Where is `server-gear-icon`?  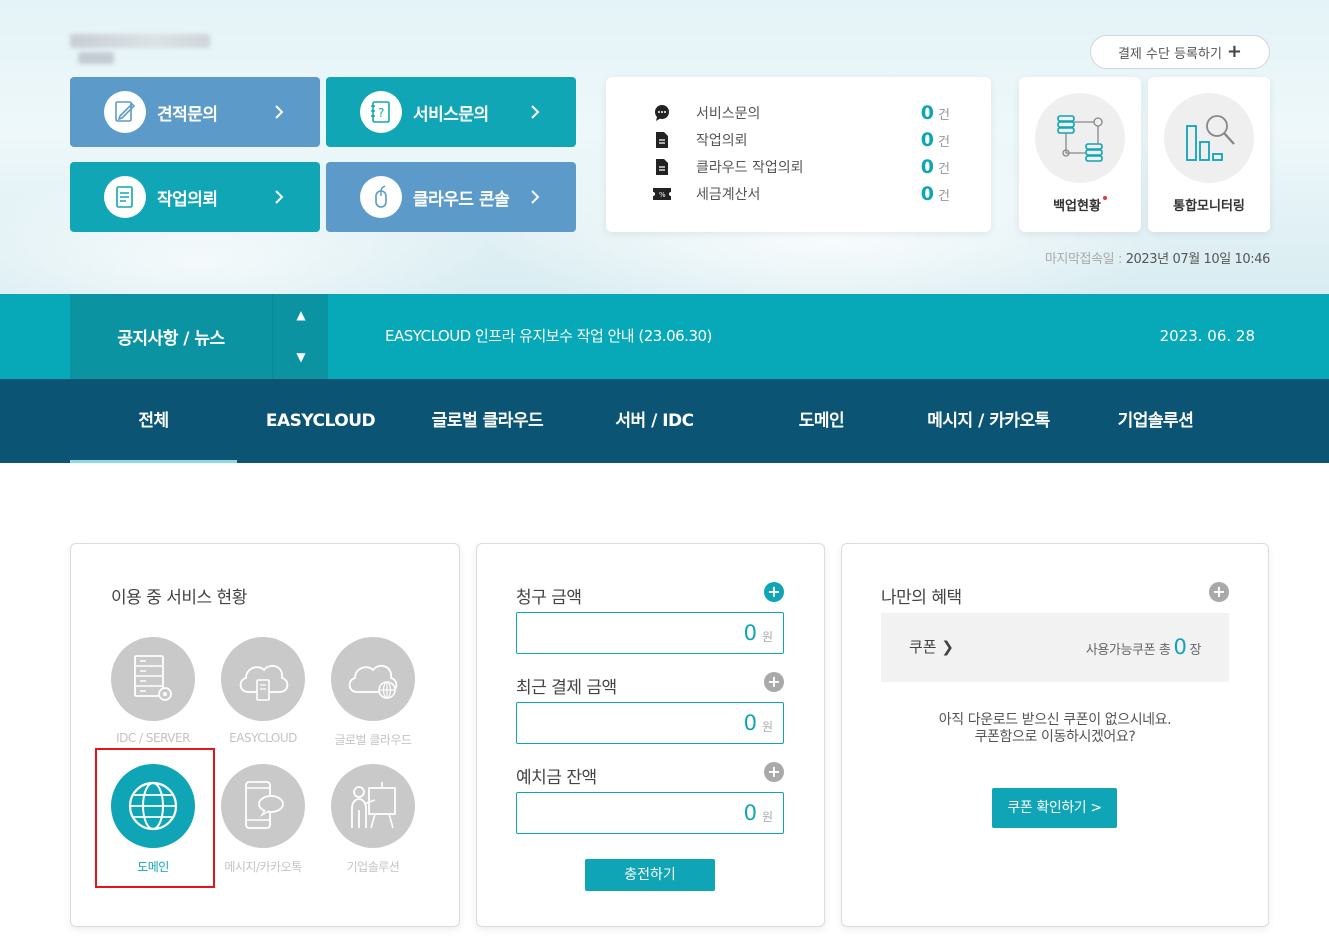
server-gear-icon is located at coordinates (153, 679).